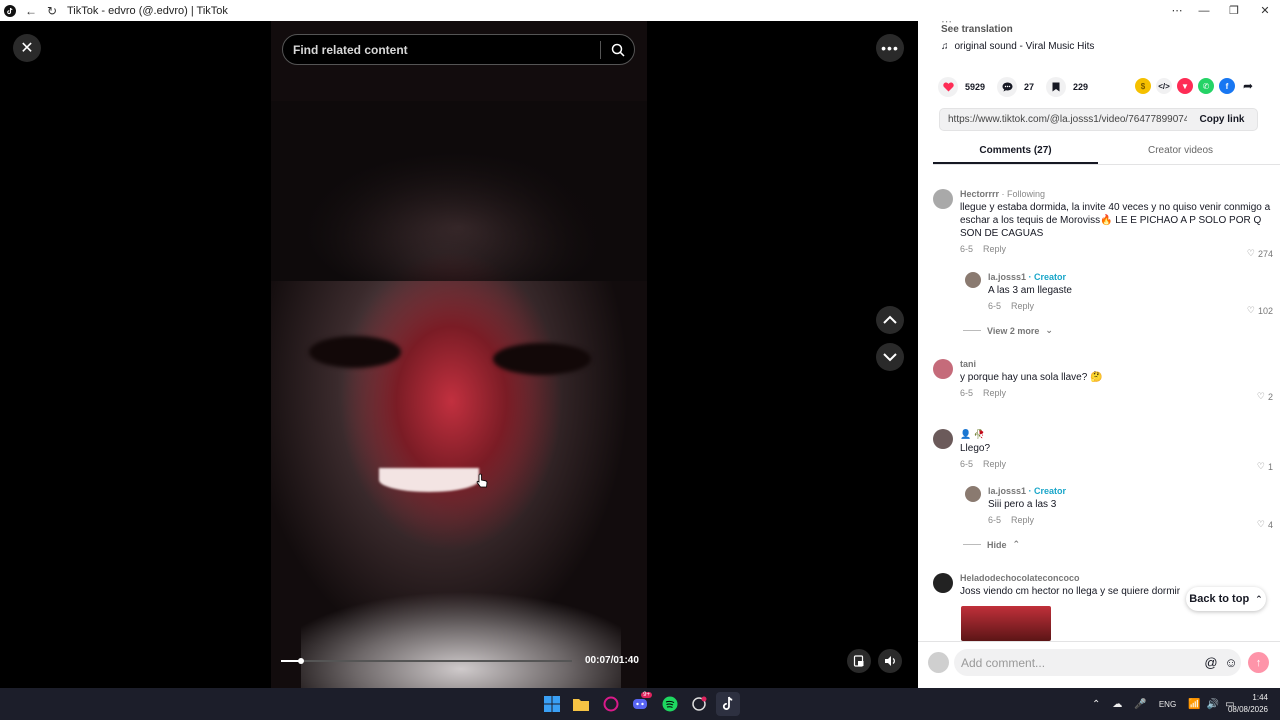 The height and width of the screenshot is (720, 1280). What do you see at coordinates (1116, 393) in the screenshot?
I see `comment-meta: 6-5 Reply` at bounding box center [1116, 393].